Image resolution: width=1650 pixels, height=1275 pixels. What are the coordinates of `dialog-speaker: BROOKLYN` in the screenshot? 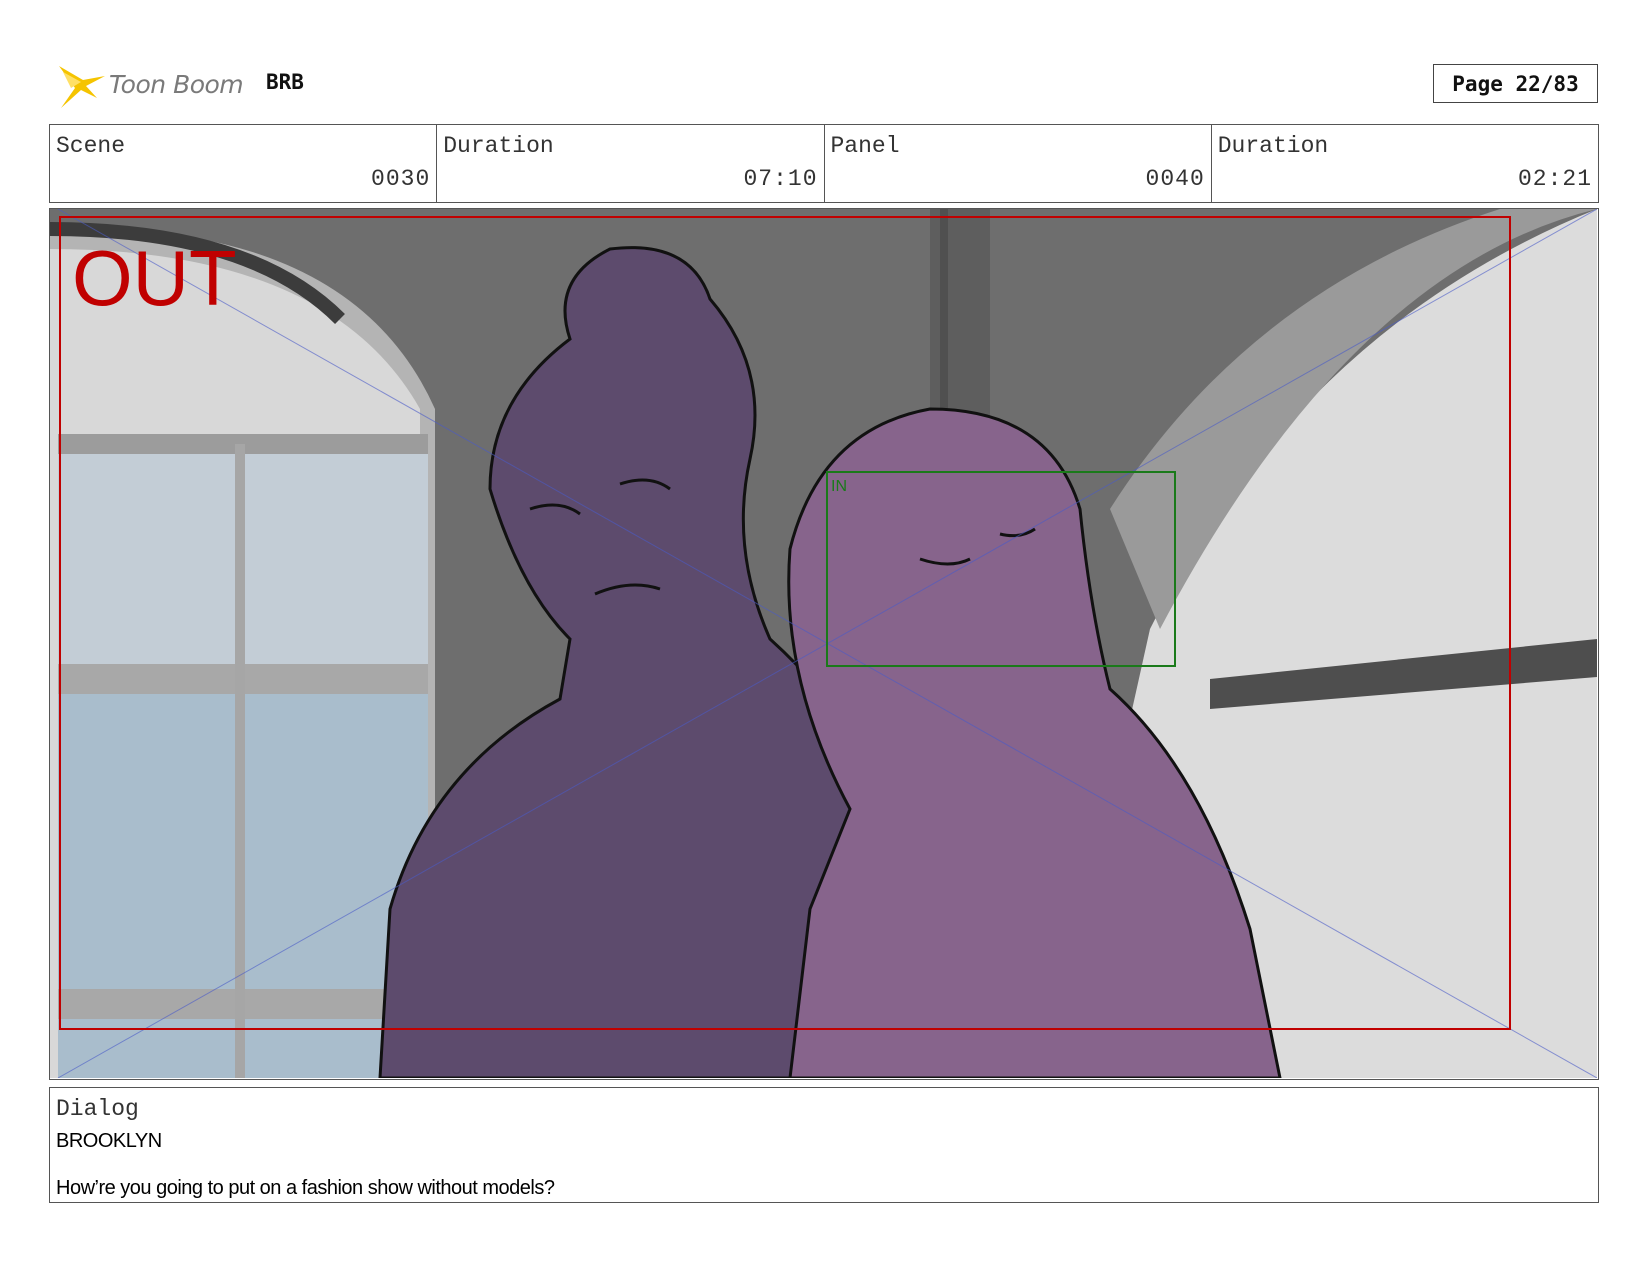 It's located at (109, 1141).